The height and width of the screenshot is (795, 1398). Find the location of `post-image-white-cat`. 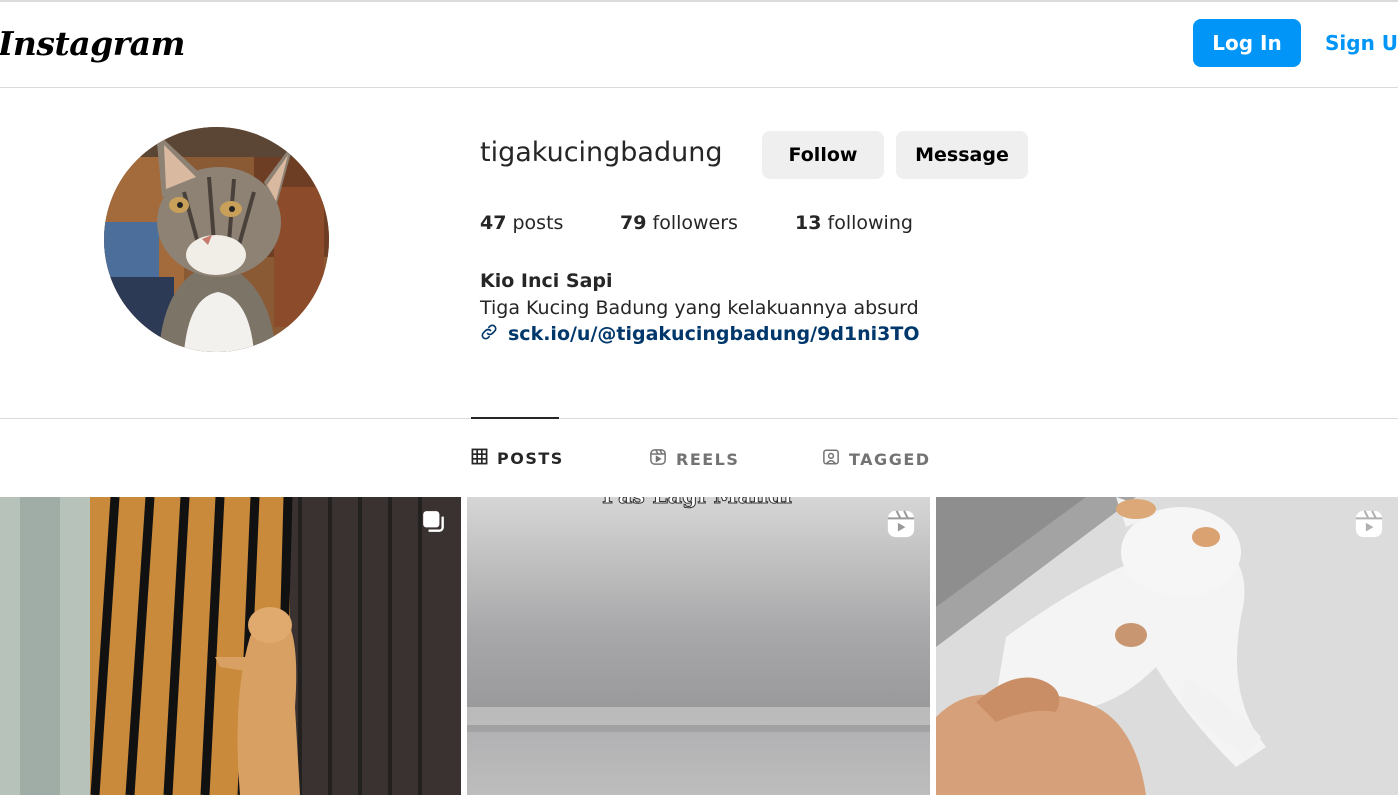

post-image-white-cat is located at coordinates (1167, 646).